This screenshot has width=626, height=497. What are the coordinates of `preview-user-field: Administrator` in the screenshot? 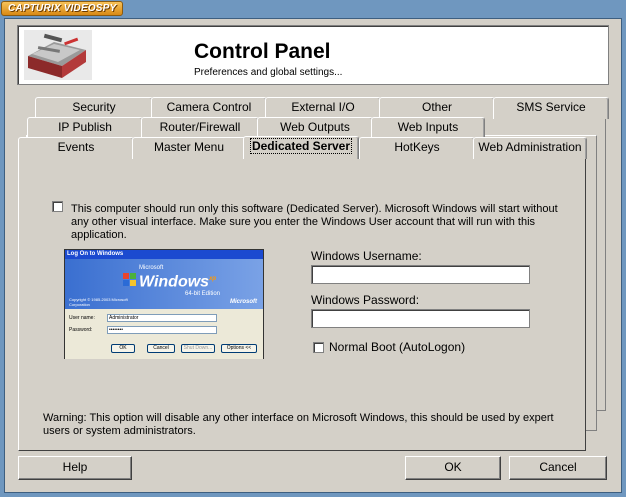 It's located at (162, 318).